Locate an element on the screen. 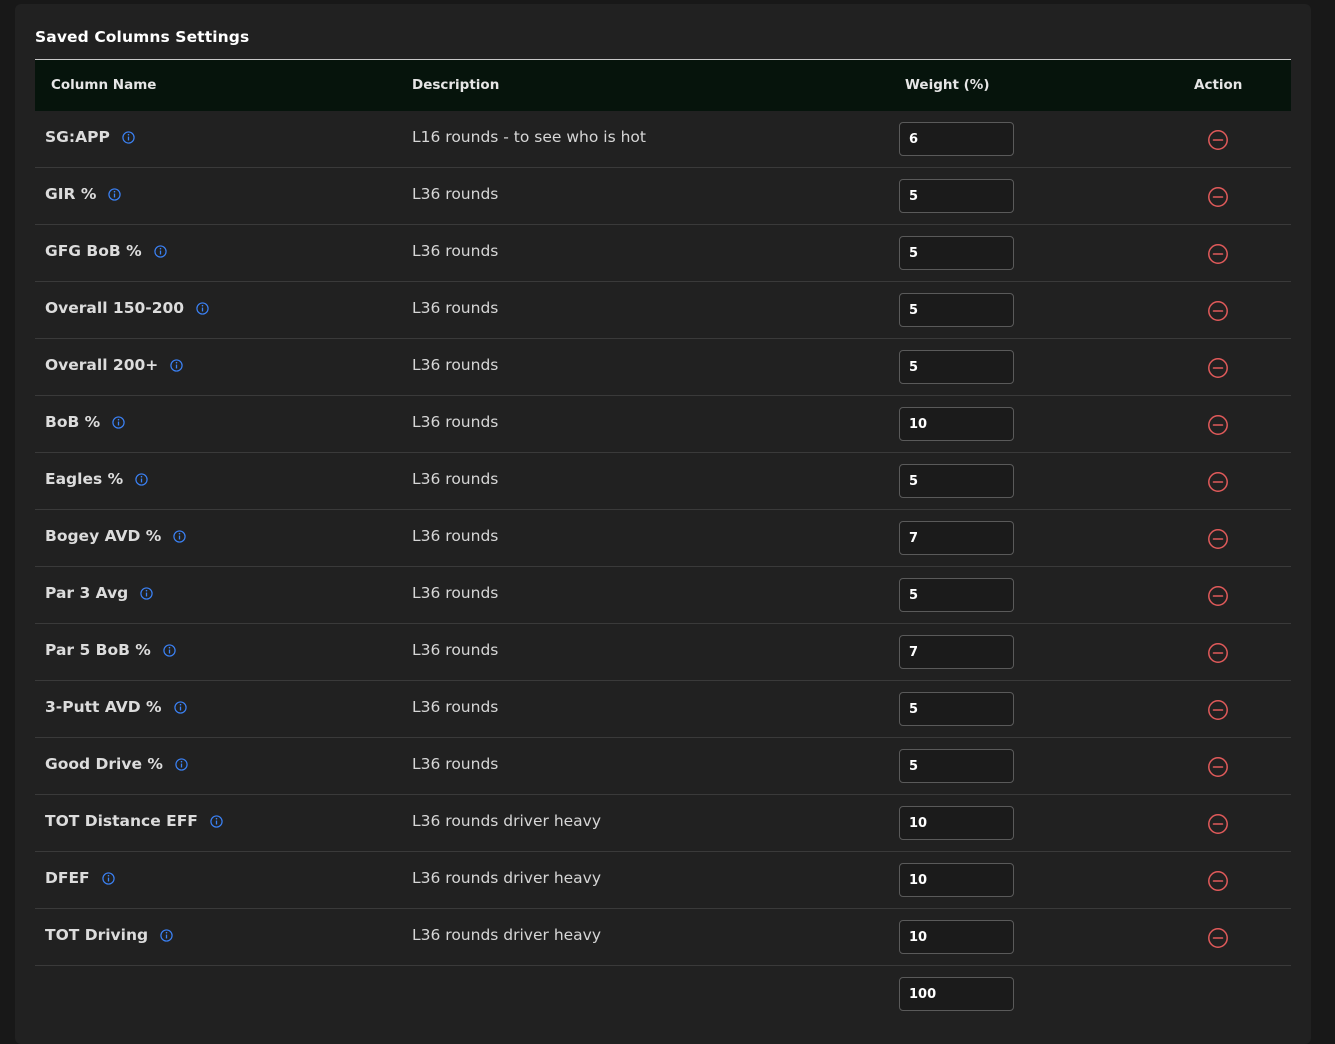  column-name-cell: Eagles % is located at coordinates (96, 479).